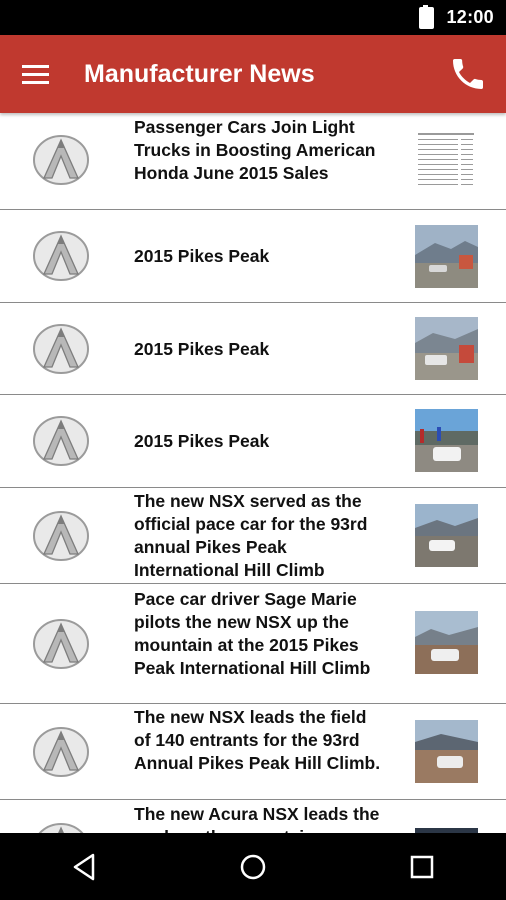  I want to click on recents-icon, so click(422, 867).